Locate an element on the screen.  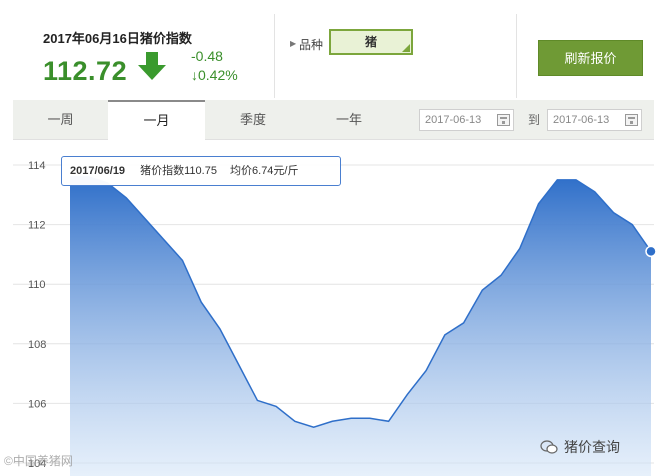
y-tick-label: 114 is located at coordinates (37, 166).